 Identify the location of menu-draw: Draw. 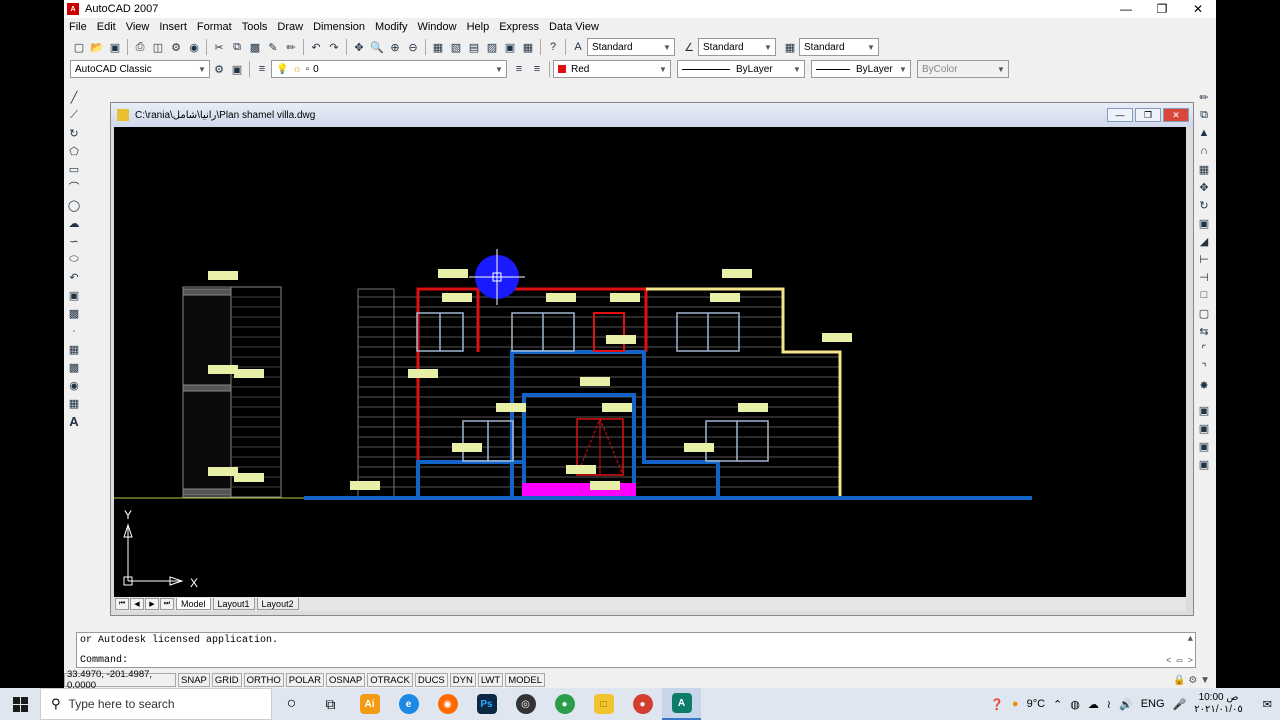
(290, 27).